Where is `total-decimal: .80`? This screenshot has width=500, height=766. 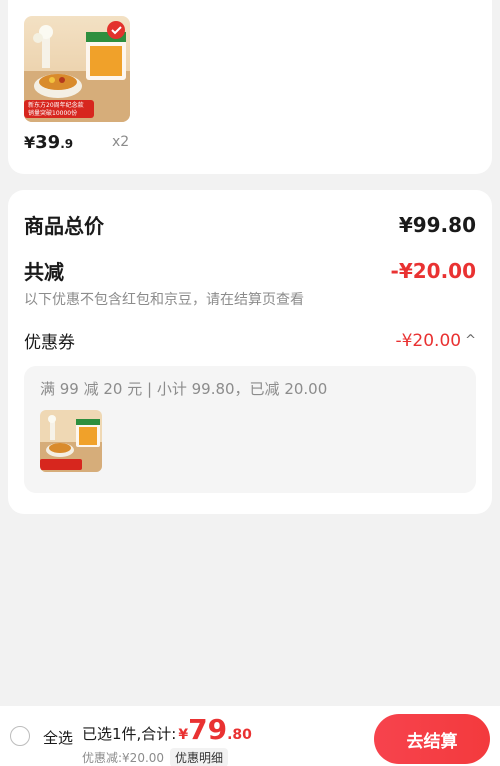 total-decimal: .80 is located at coordinates (239, 735).